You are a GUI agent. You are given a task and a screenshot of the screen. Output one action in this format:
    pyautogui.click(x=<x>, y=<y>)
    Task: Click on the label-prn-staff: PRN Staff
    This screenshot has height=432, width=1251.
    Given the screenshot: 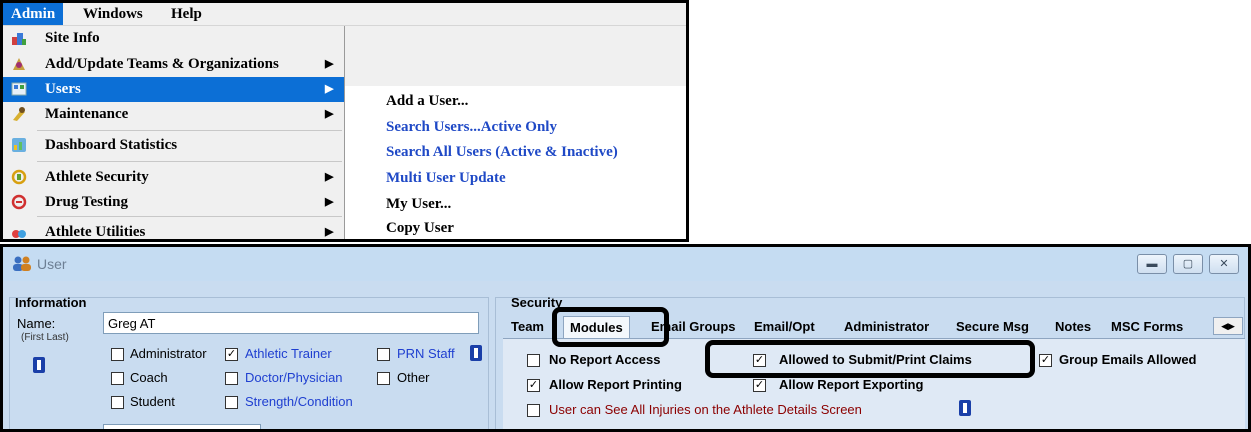 What is the action you would take?
    pyautogui.click(x=426, y=353)
    